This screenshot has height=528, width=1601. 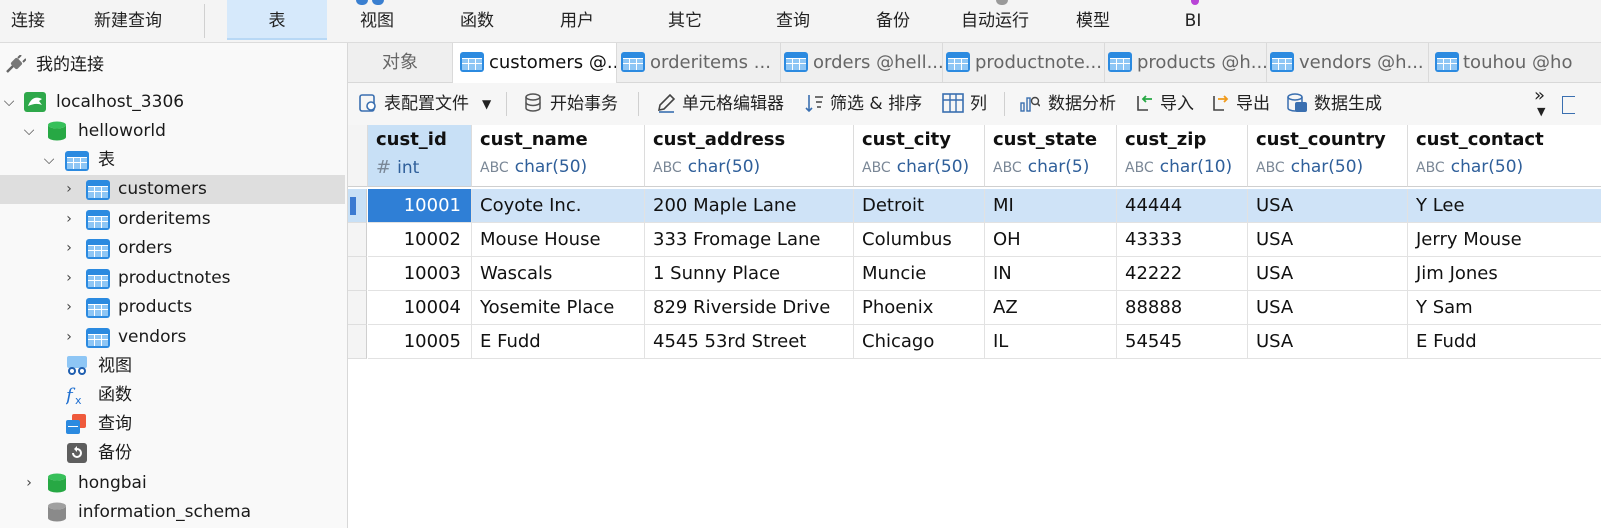 I want to click on tab-touhou: touhou @ho, so click(x=1515, y=62).